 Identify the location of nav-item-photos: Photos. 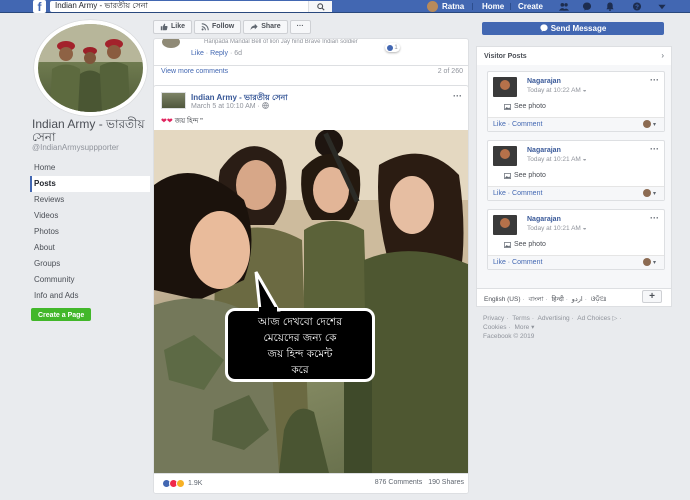
(90, 232).